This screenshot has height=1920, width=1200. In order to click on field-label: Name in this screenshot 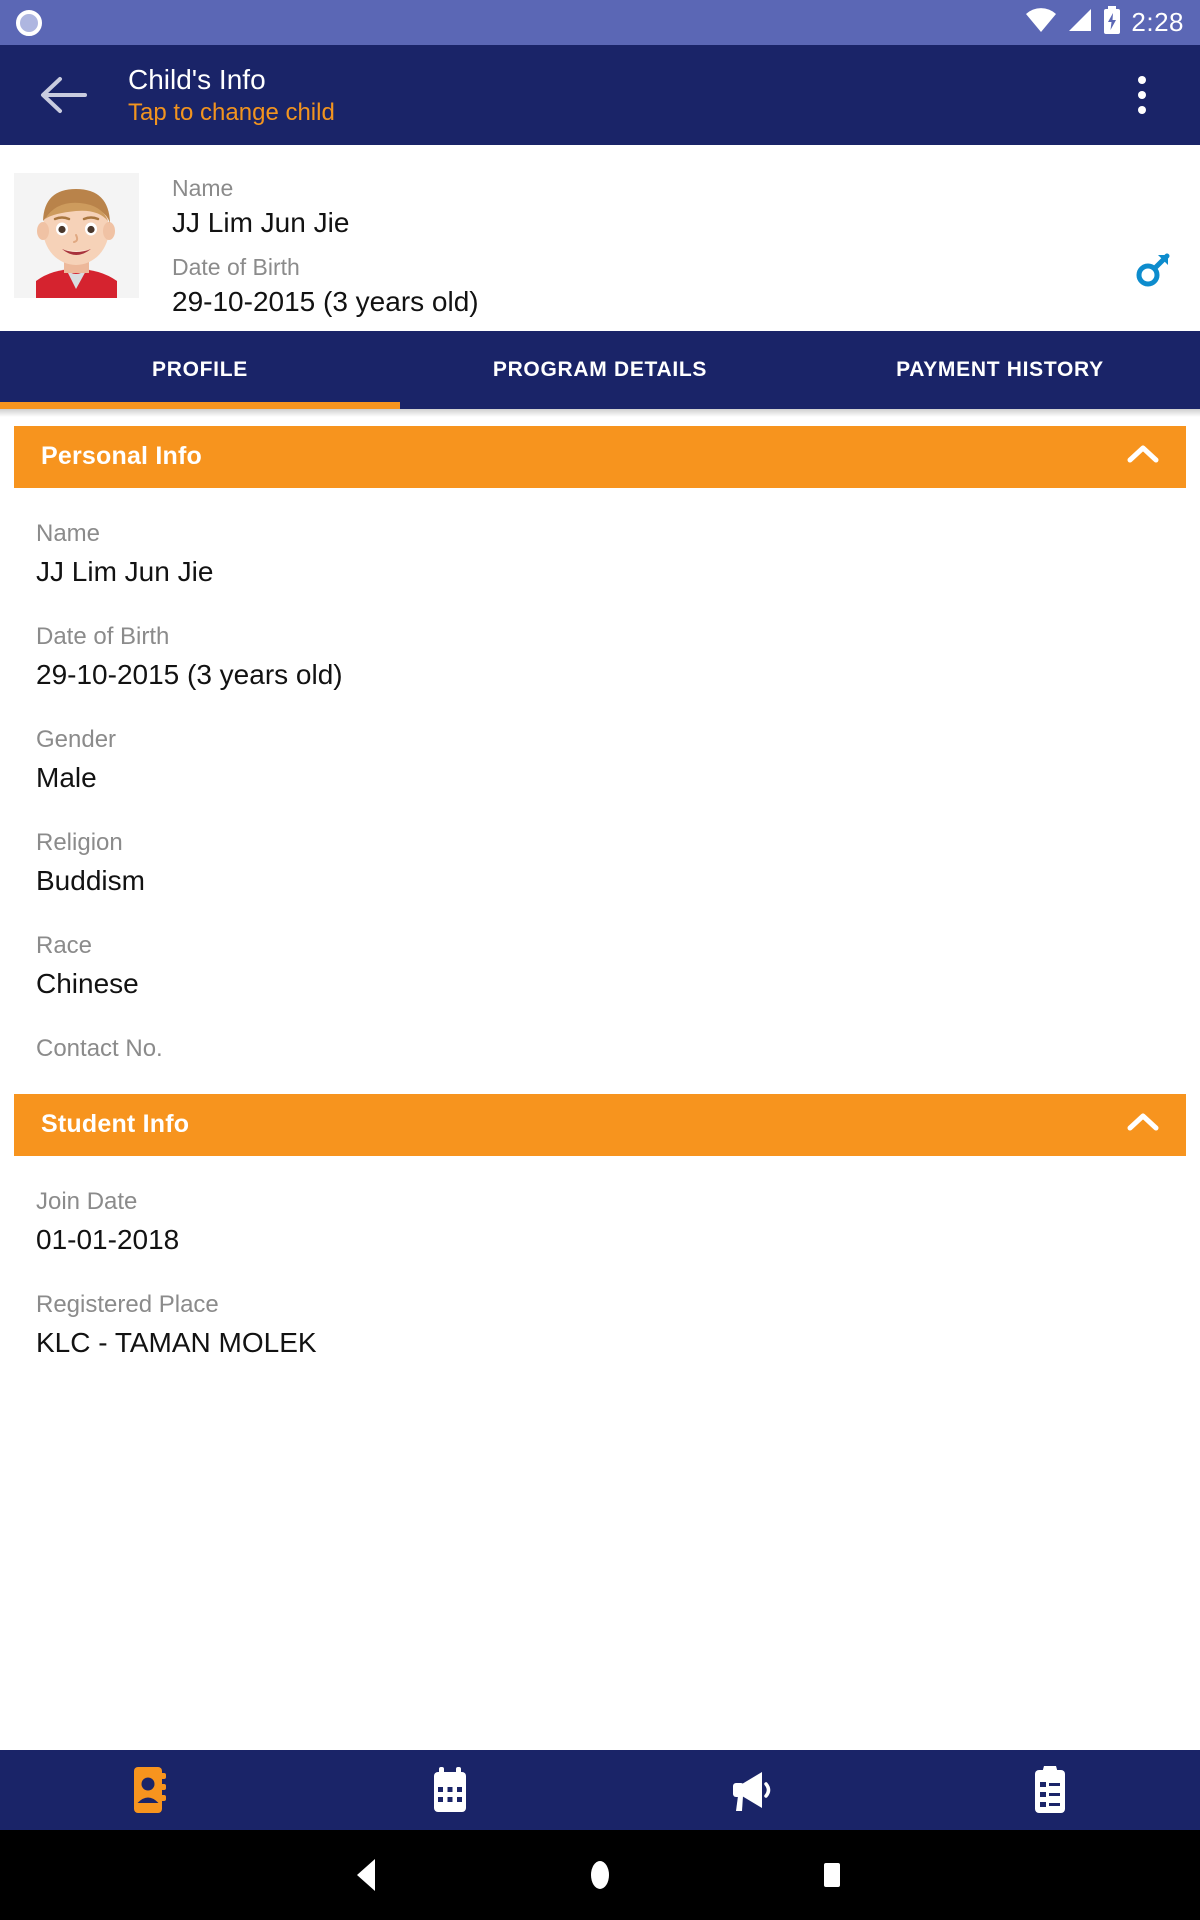, I will do `click(68, 533)`.